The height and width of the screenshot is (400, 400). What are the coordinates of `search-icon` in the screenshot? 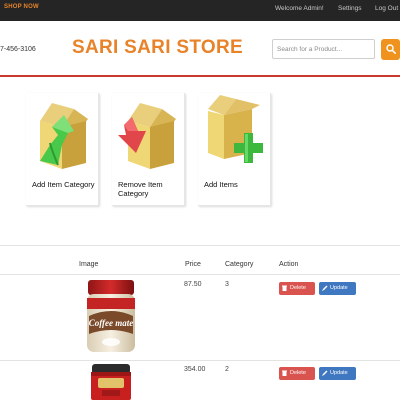 It's located at (391, 49).